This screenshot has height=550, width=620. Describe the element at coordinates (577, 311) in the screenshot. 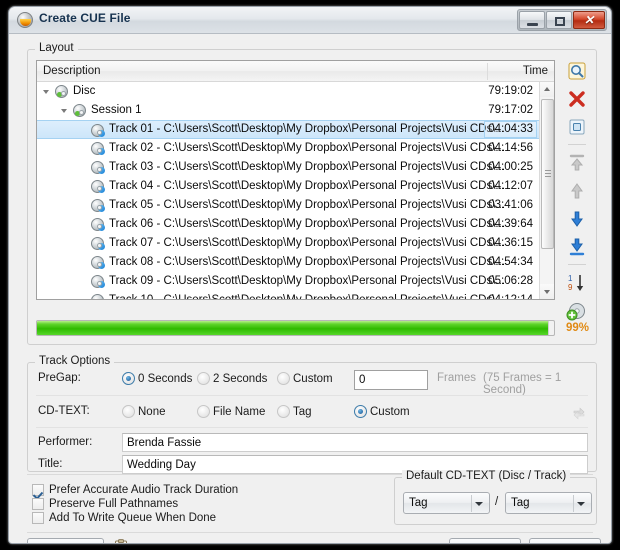

I see `add-disc-icon` at that location.